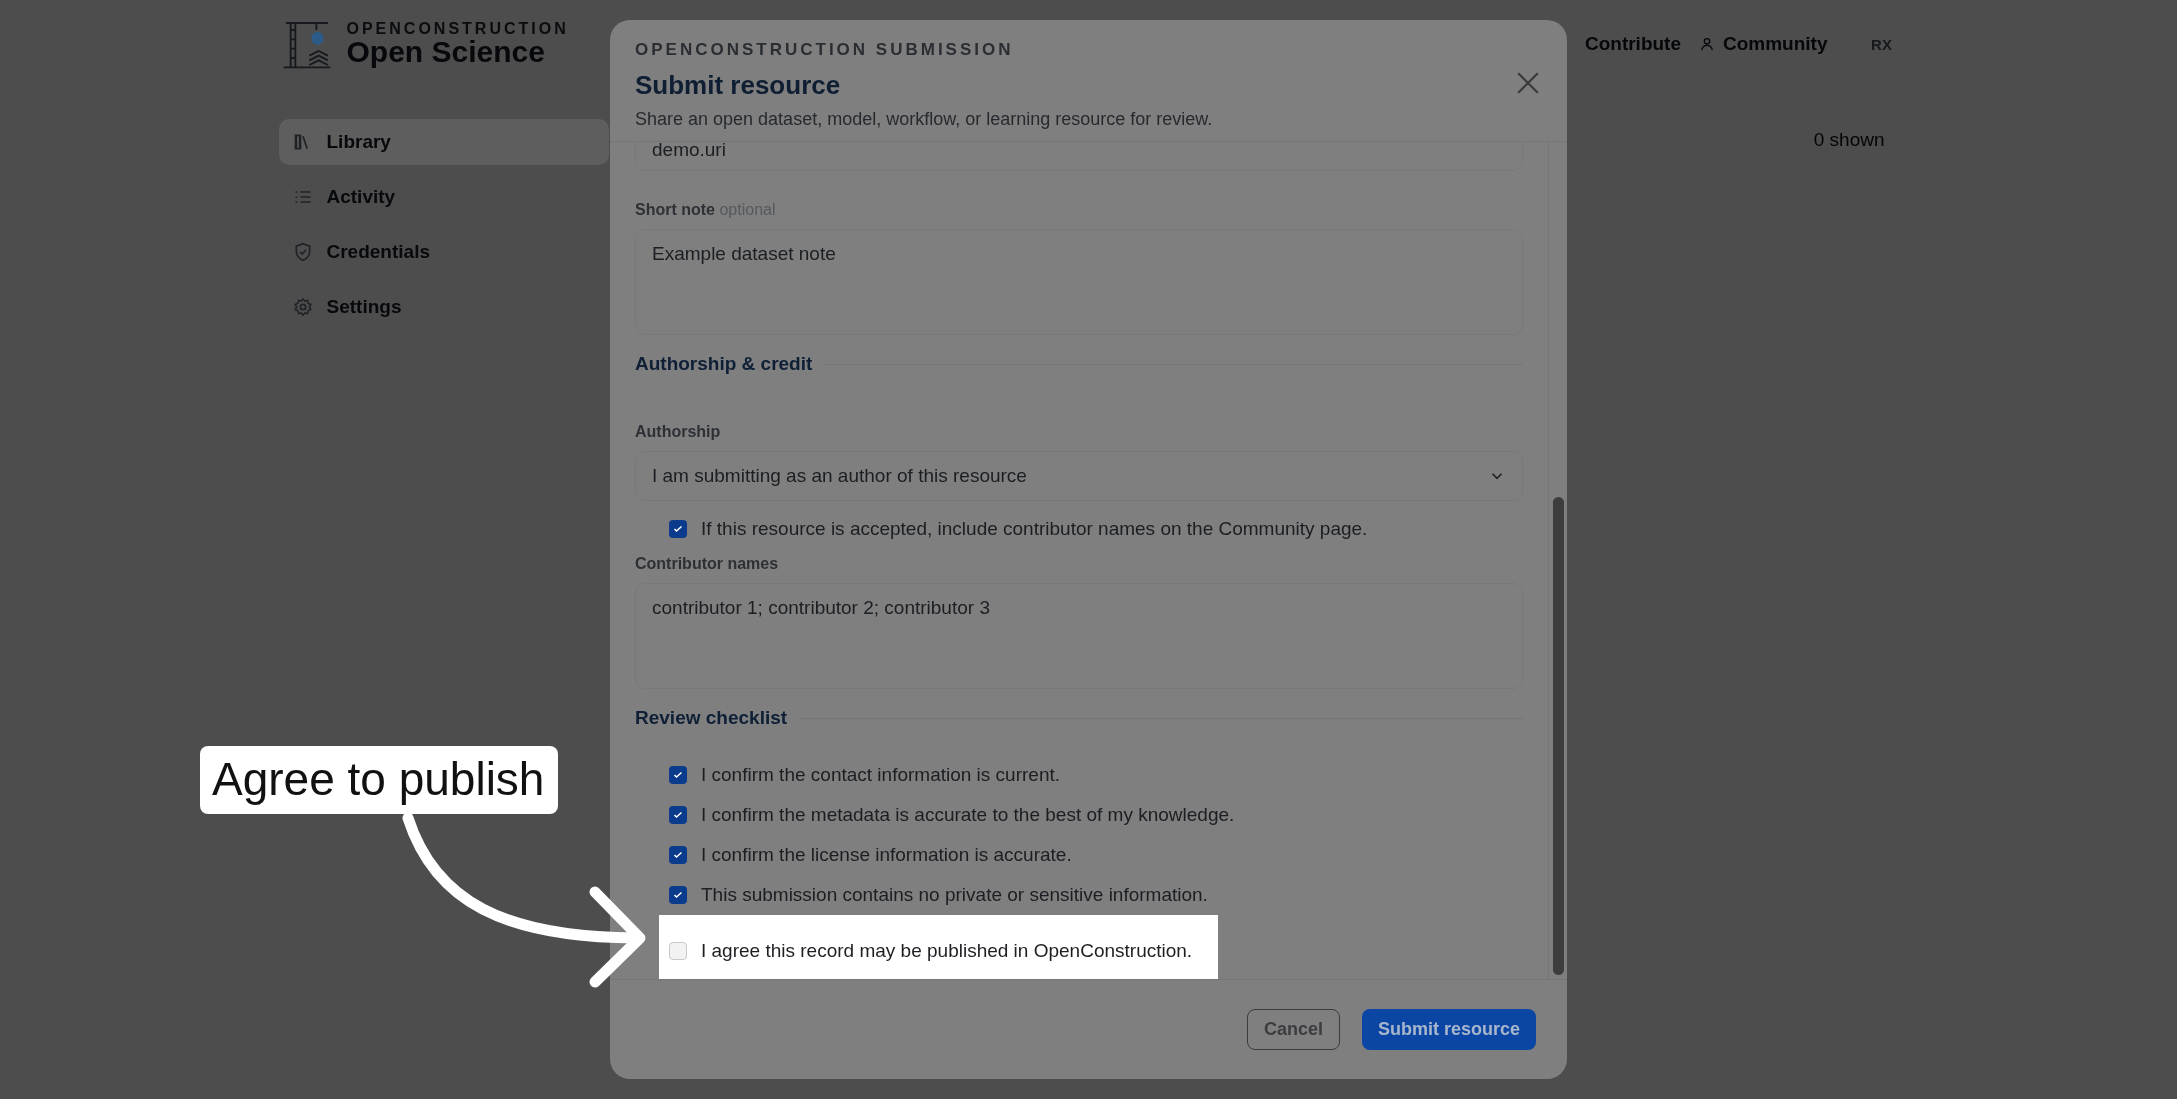 The height and width of the screenshot is (1099, 2177). Describe the element at coordinates (1079, 282) in the screenshot. I see `note-textarea: Example dataset note` at that location.